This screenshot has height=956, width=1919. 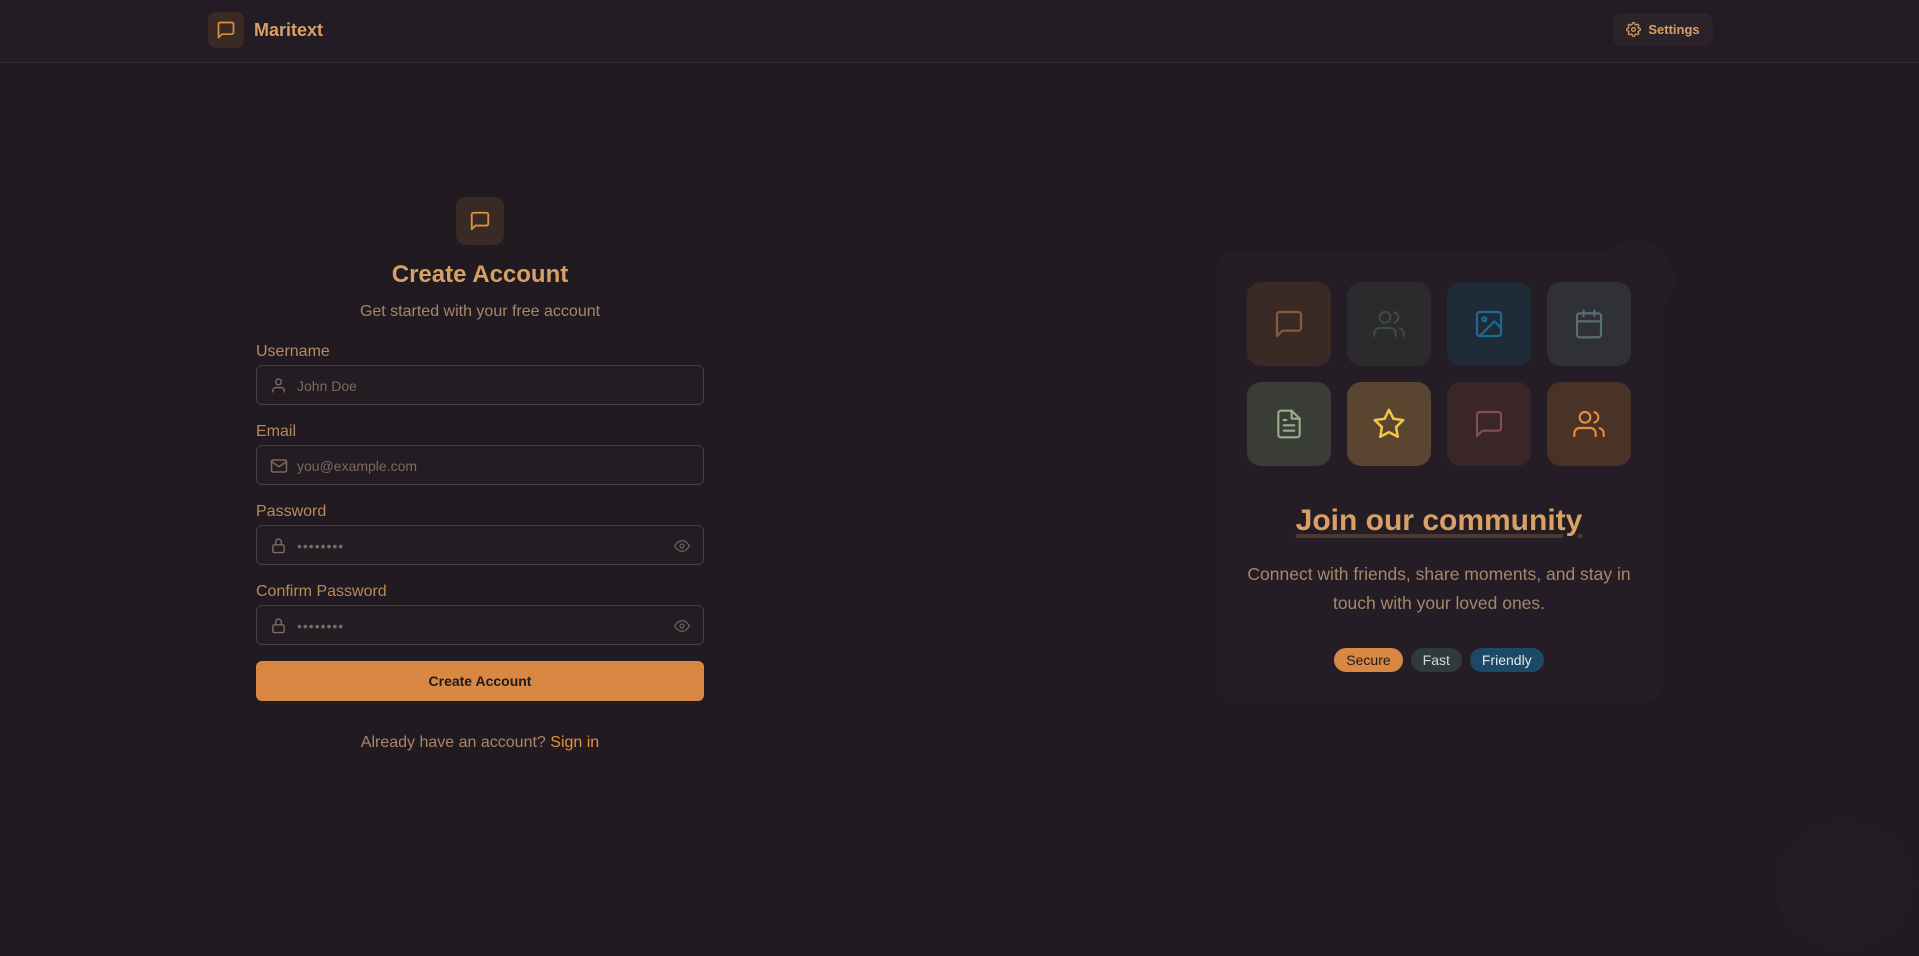 What do you see at coordinates (357, 466) in the screenshot?
I see `email-placeholder: you@example.com` at bounding box center [357, 466].